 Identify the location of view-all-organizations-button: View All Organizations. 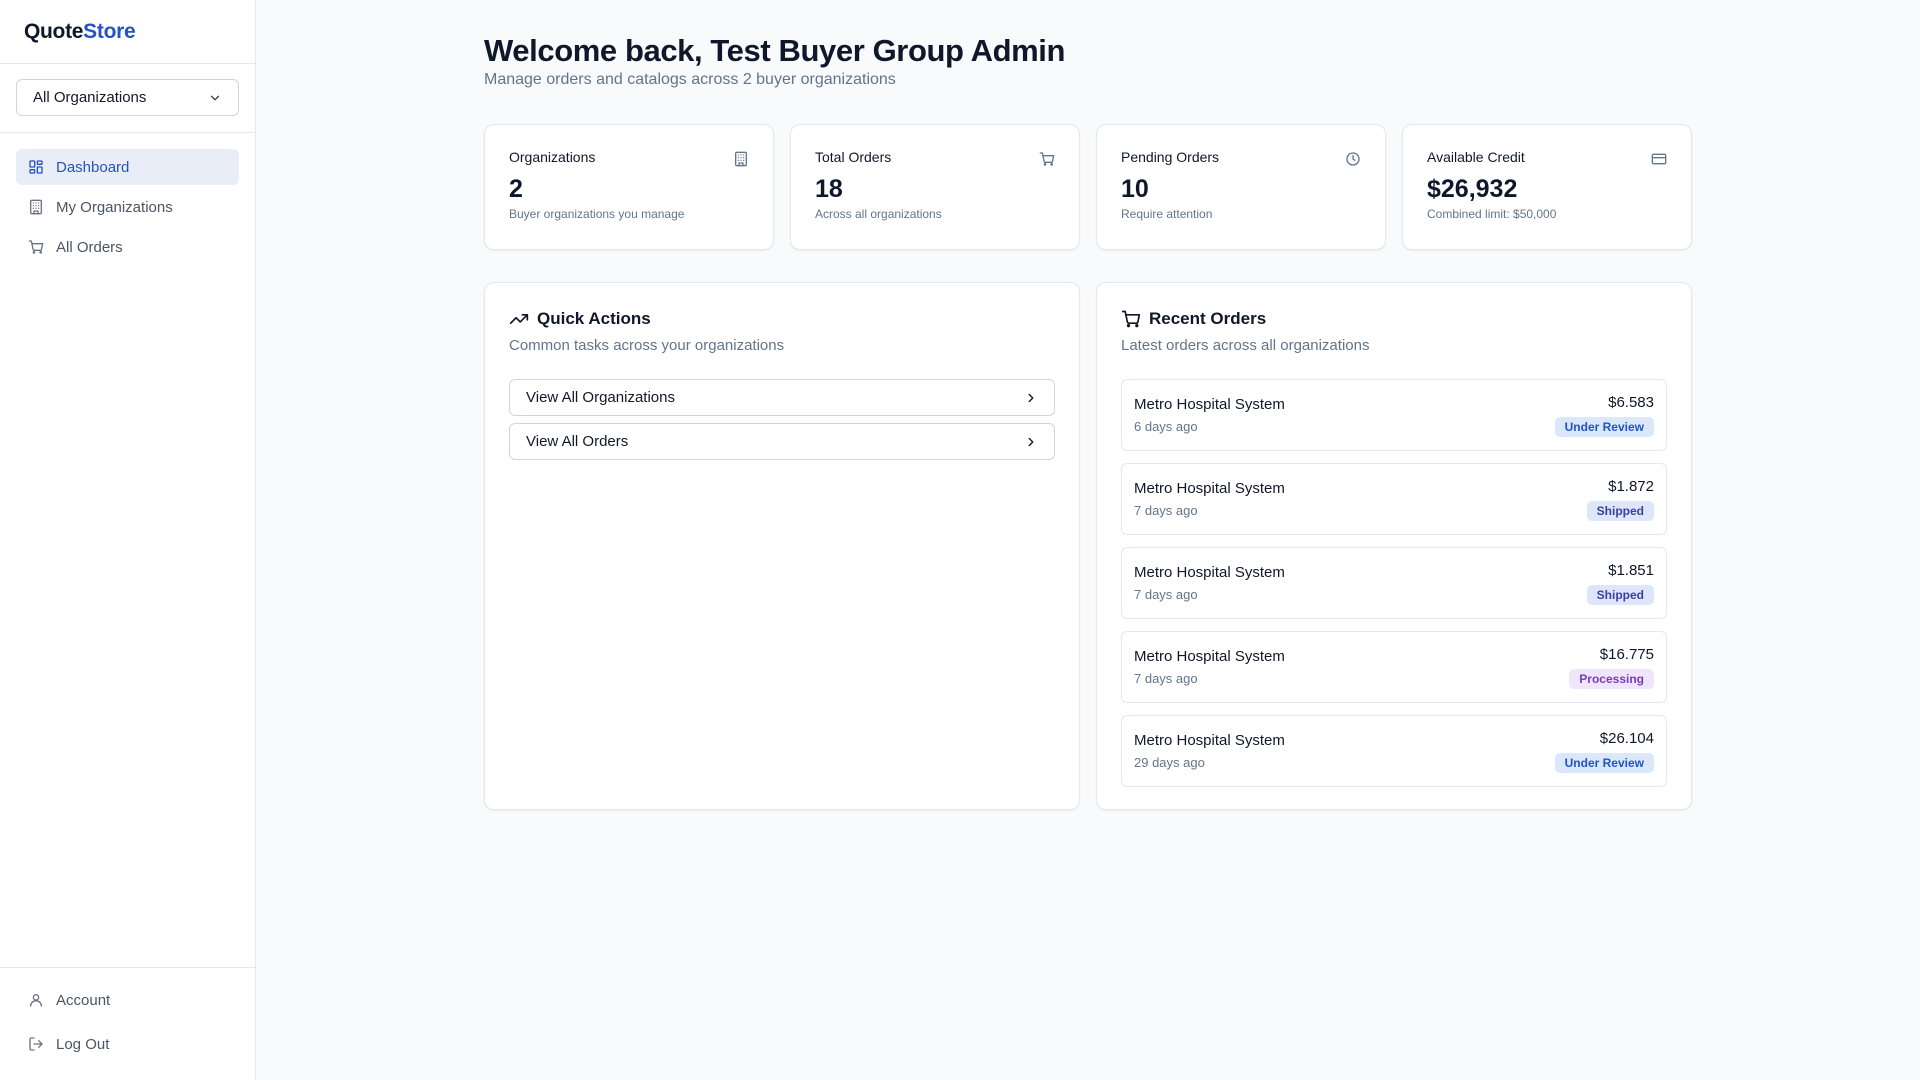
(782, 397).